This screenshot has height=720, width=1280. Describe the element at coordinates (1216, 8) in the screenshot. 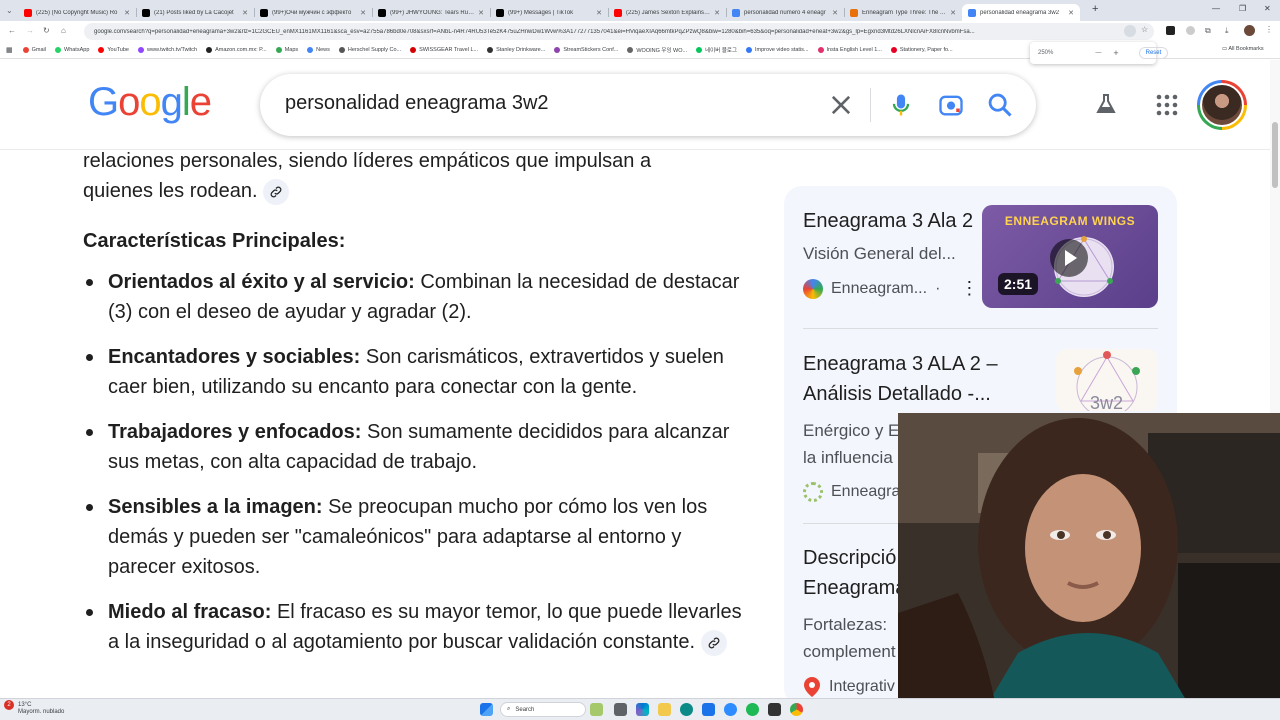

I see `minimize-icon: —` at that location.